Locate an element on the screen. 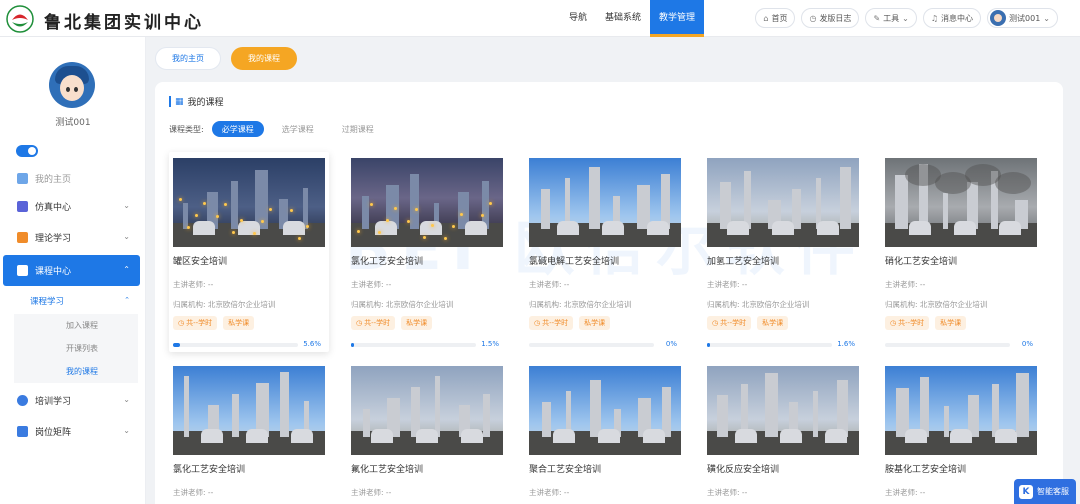 The width and height of the screenshot is (1080, 504). tab-my-courses: 我的课程 is located at coordinates (264, 58).